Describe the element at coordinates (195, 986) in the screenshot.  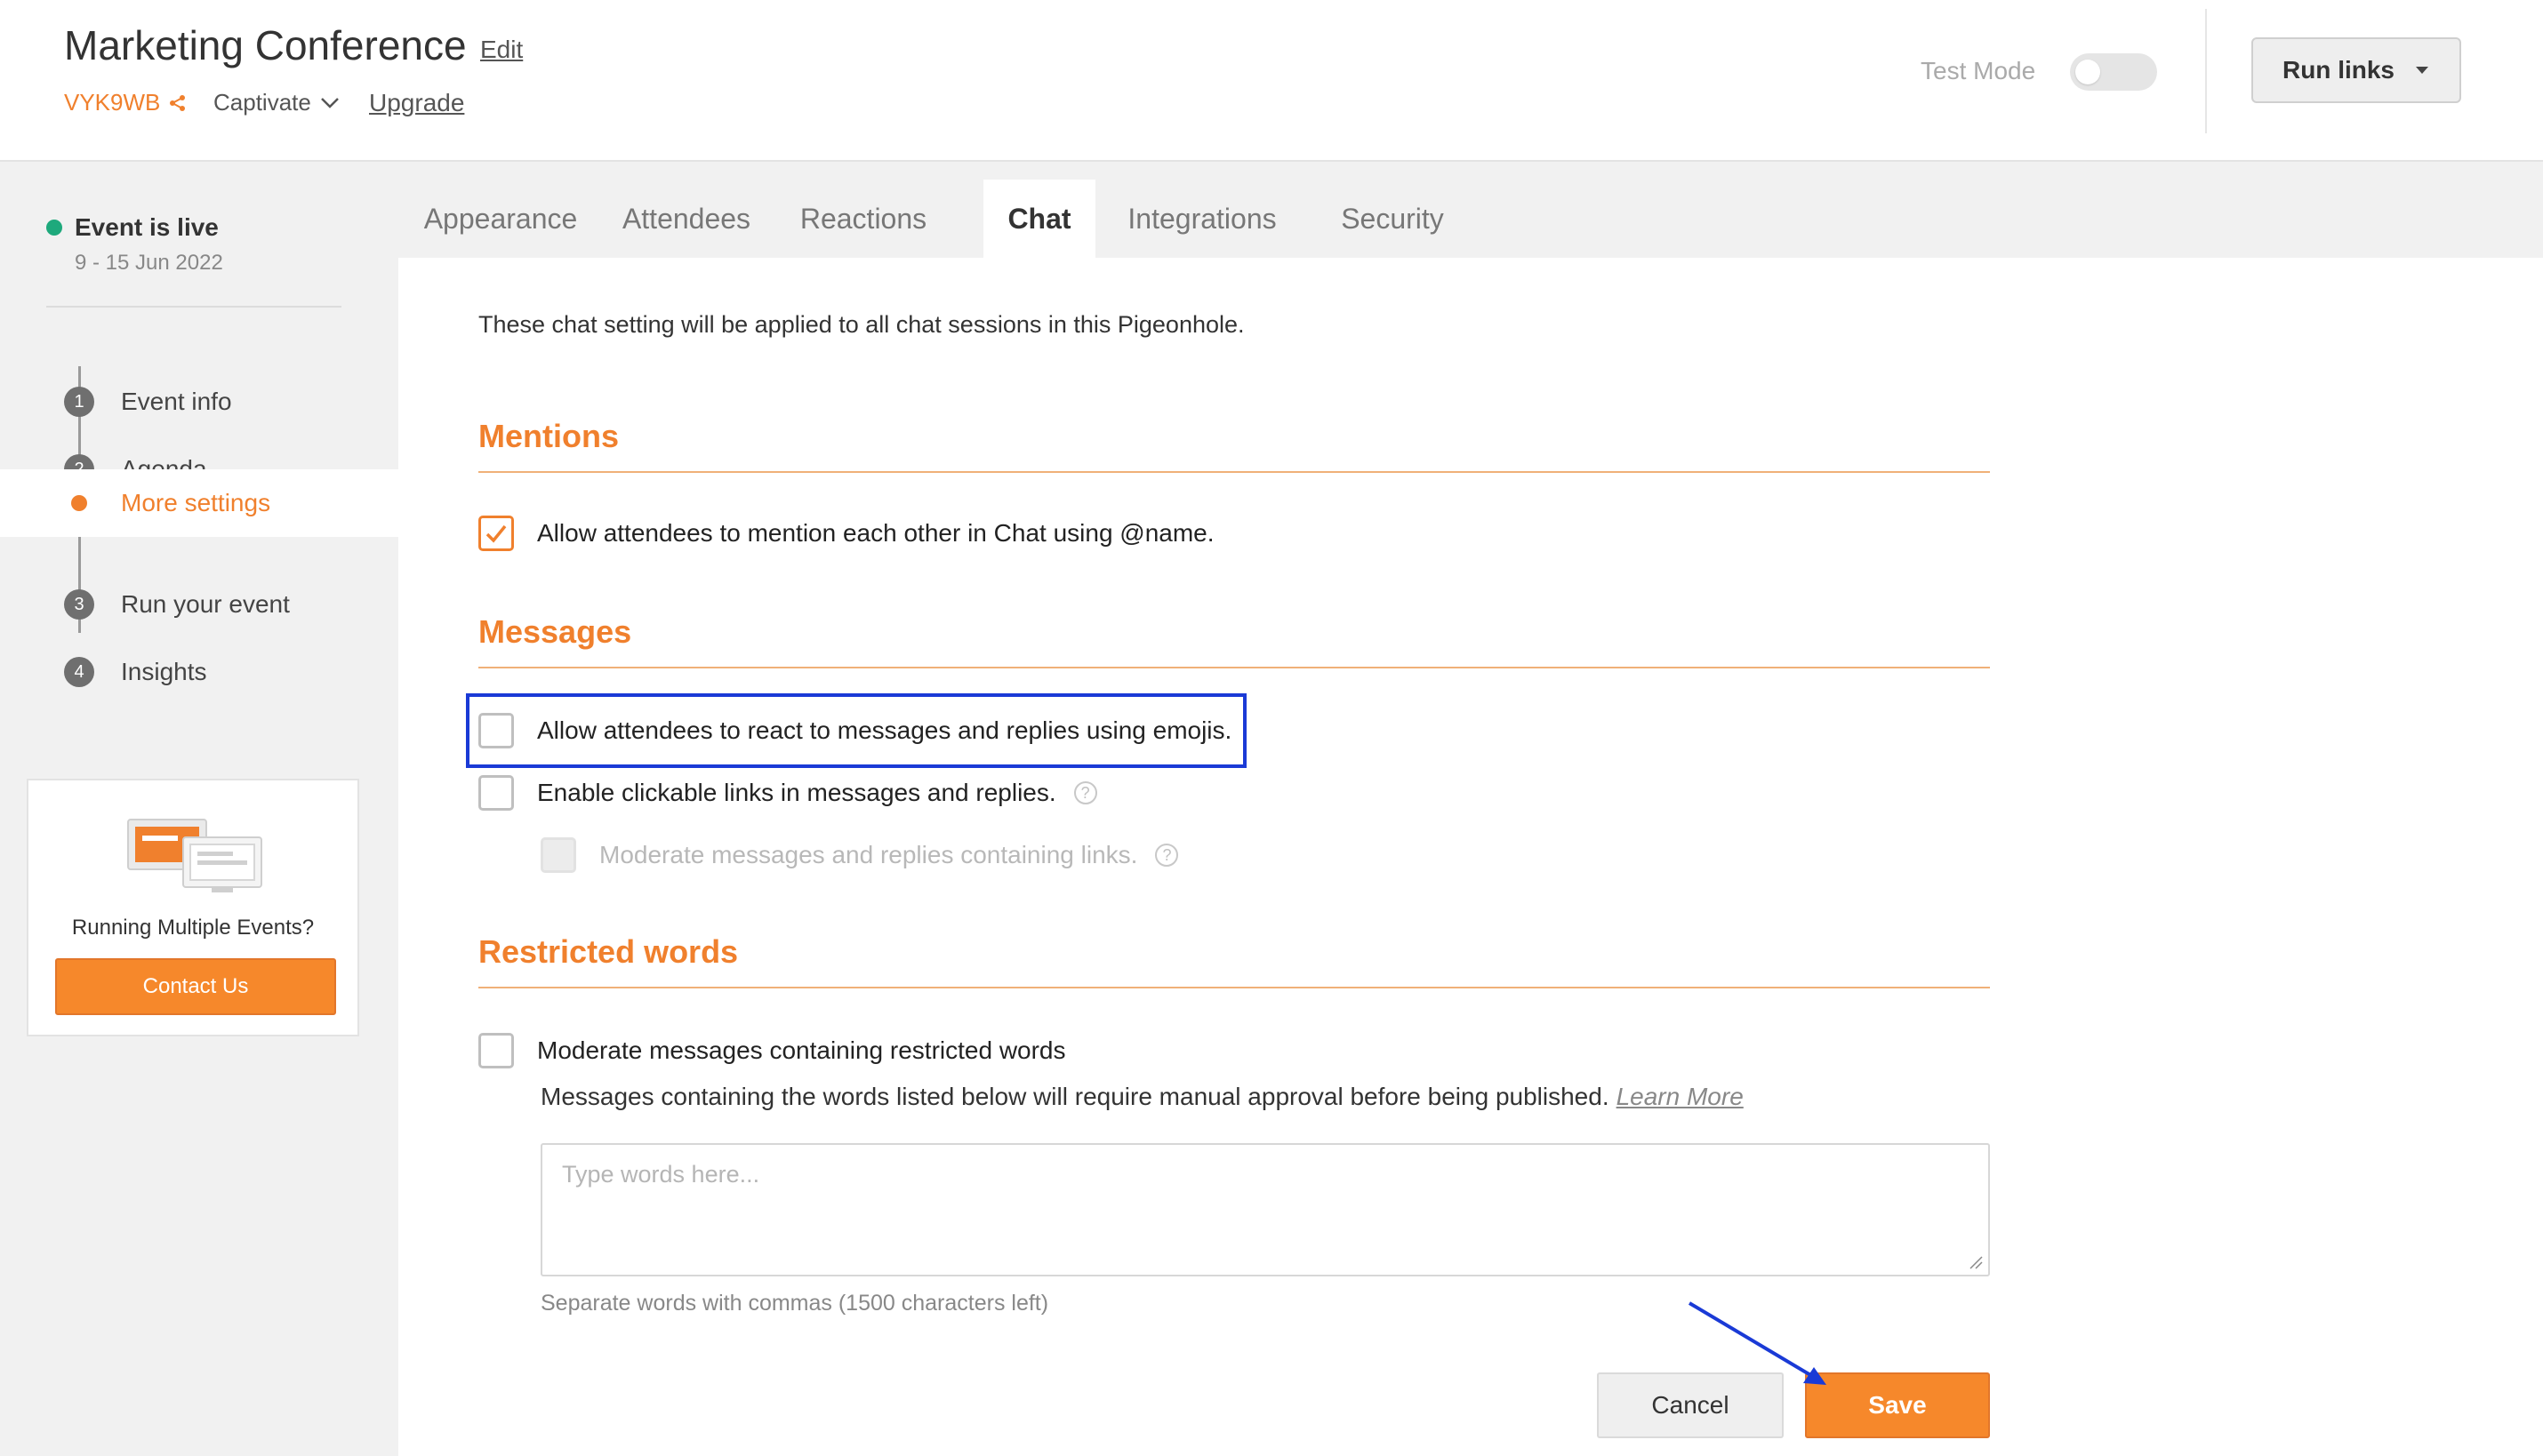
I see `contact-us-button: Contact Us` at that location.